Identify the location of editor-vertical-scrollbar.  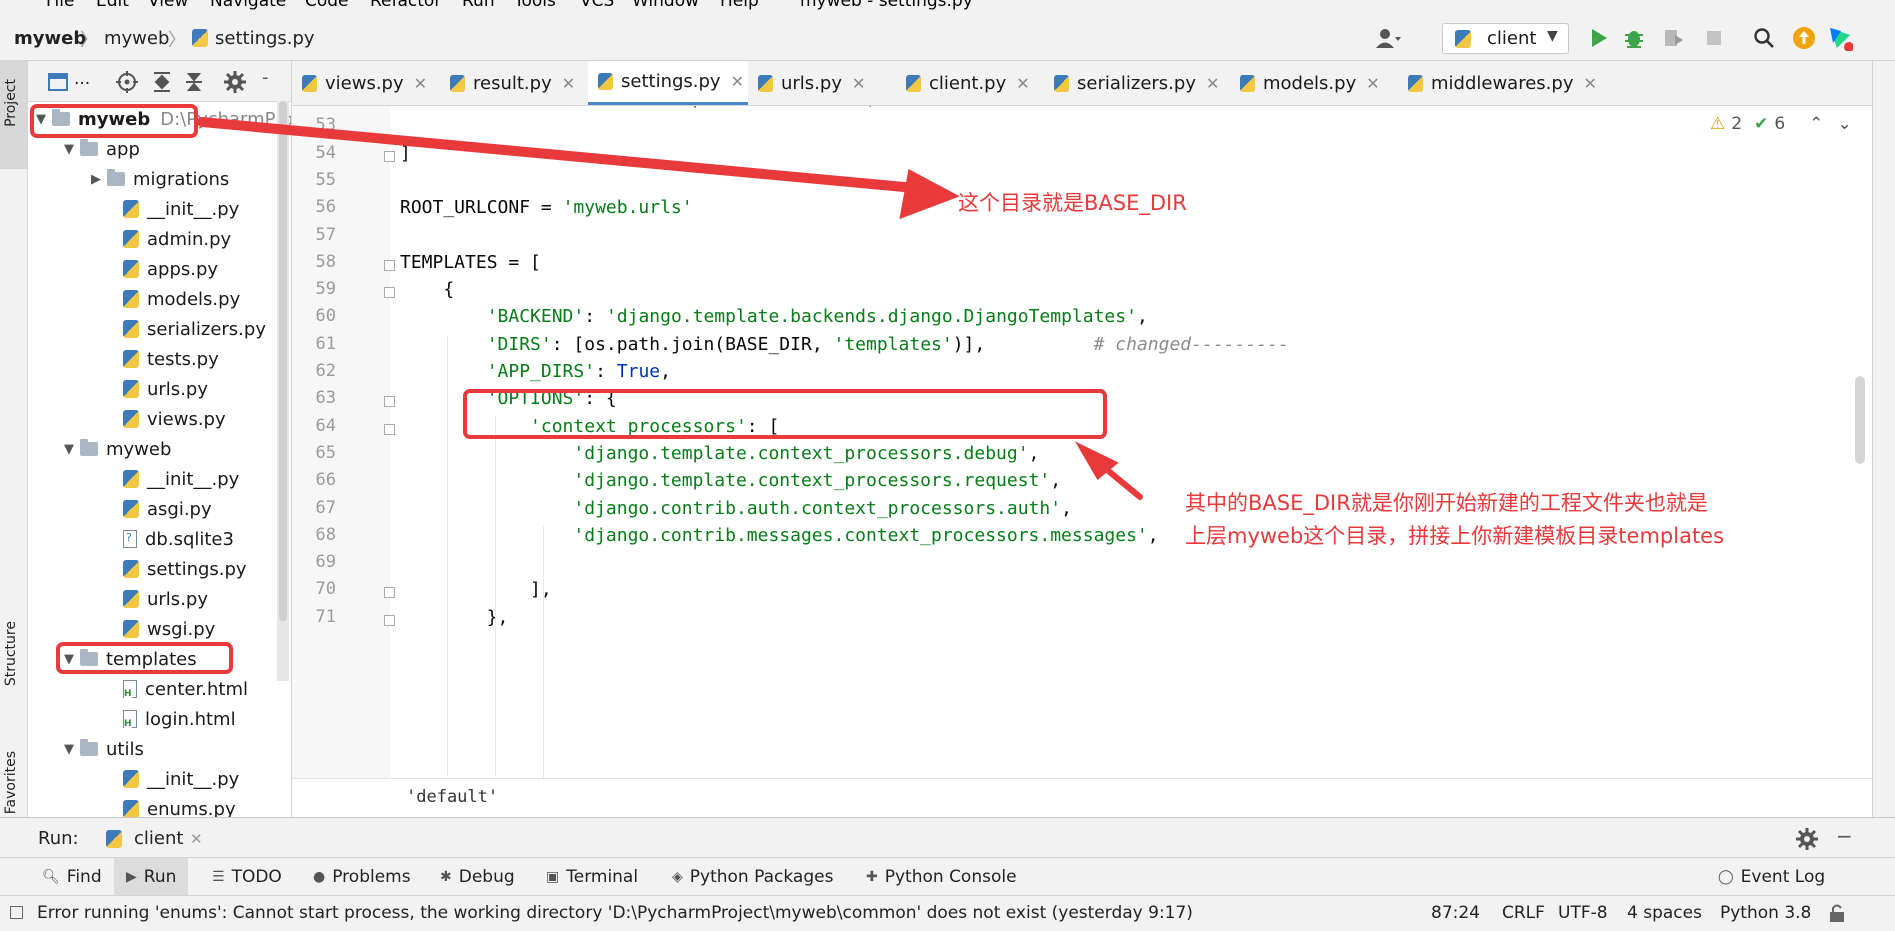
(1860, 442).